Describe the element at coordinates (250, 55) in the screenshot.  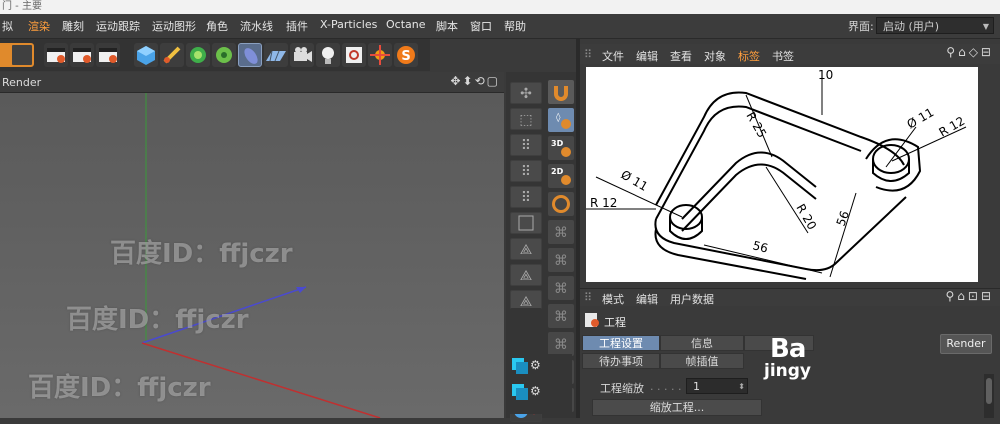
I see `deformer-icon` at that location.